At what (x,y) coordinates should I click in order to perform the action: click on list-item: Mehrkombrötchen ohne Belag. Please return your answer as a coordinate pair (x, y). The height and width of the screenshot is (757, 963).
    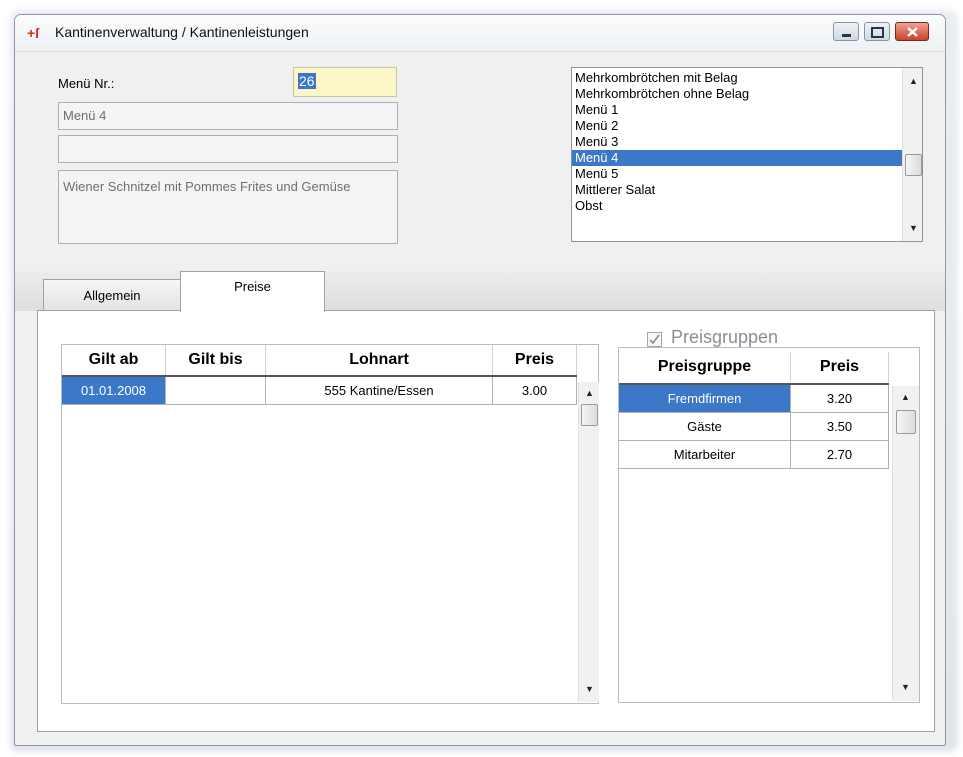
    Looking at the image, I should click on (747, 94).